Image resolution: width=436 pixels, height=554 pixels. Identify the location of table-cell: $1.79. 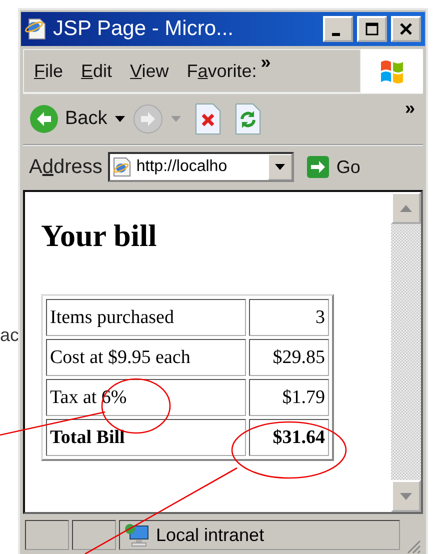
(289, 397).